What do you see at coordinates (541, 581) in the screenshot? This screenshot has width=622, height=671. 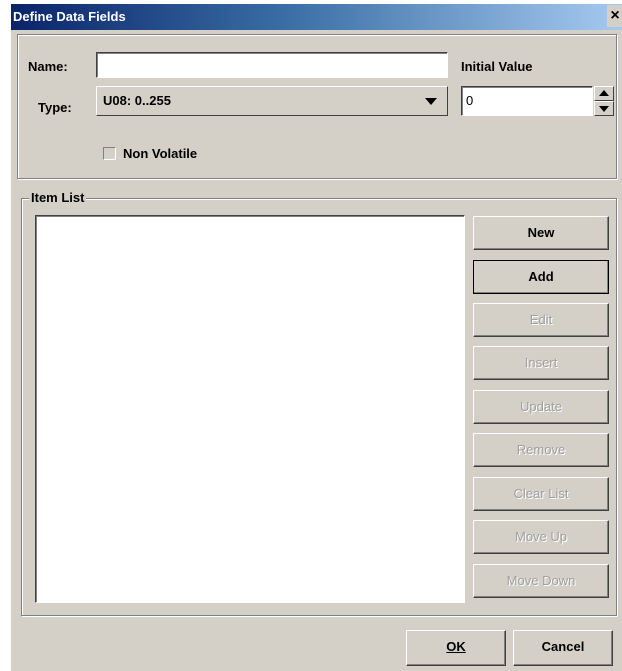 I see `move-down-button: Move Down` at bounding box center [541, 581].